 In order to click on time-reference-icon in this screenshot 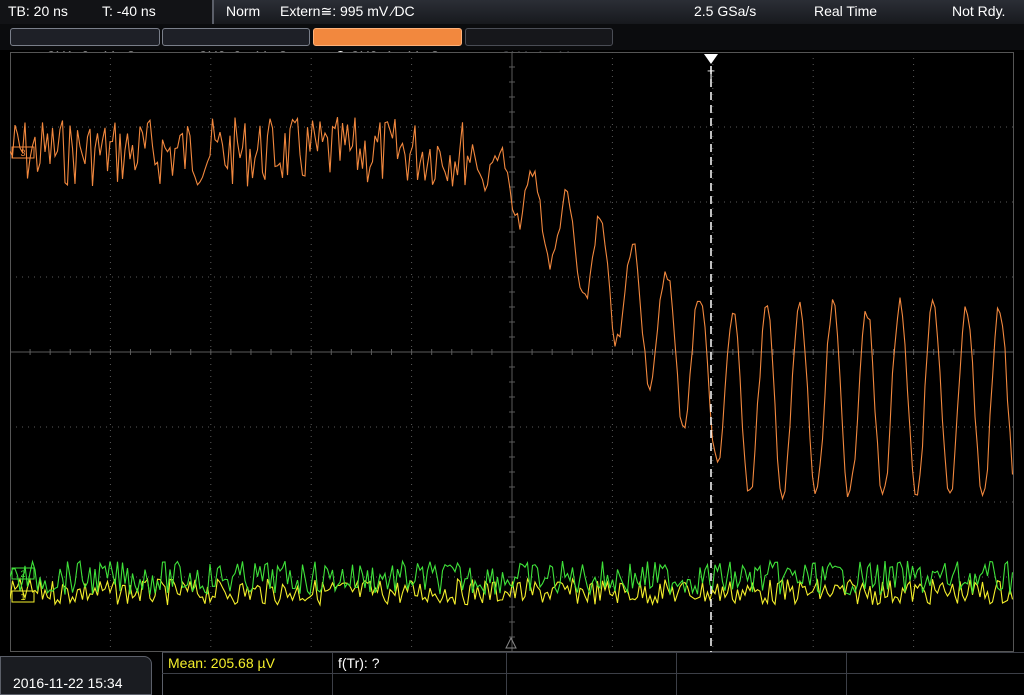, I will do `click(511, 642)`.